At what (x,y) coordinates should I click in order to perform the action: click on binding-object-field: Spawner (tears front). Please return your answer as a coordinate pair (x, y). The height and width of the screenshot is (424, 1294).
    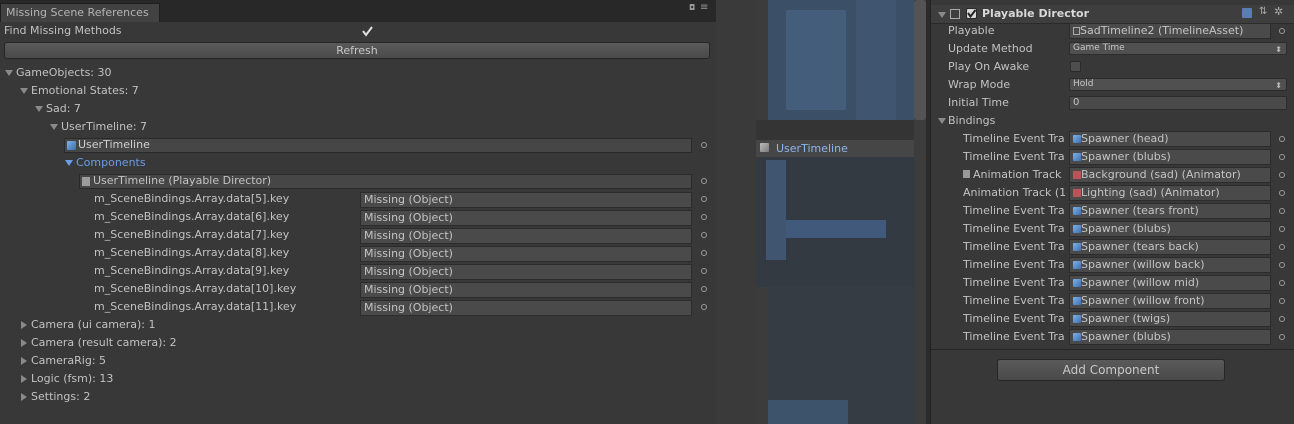
    Looking at the image, I should click on (1170, 211).